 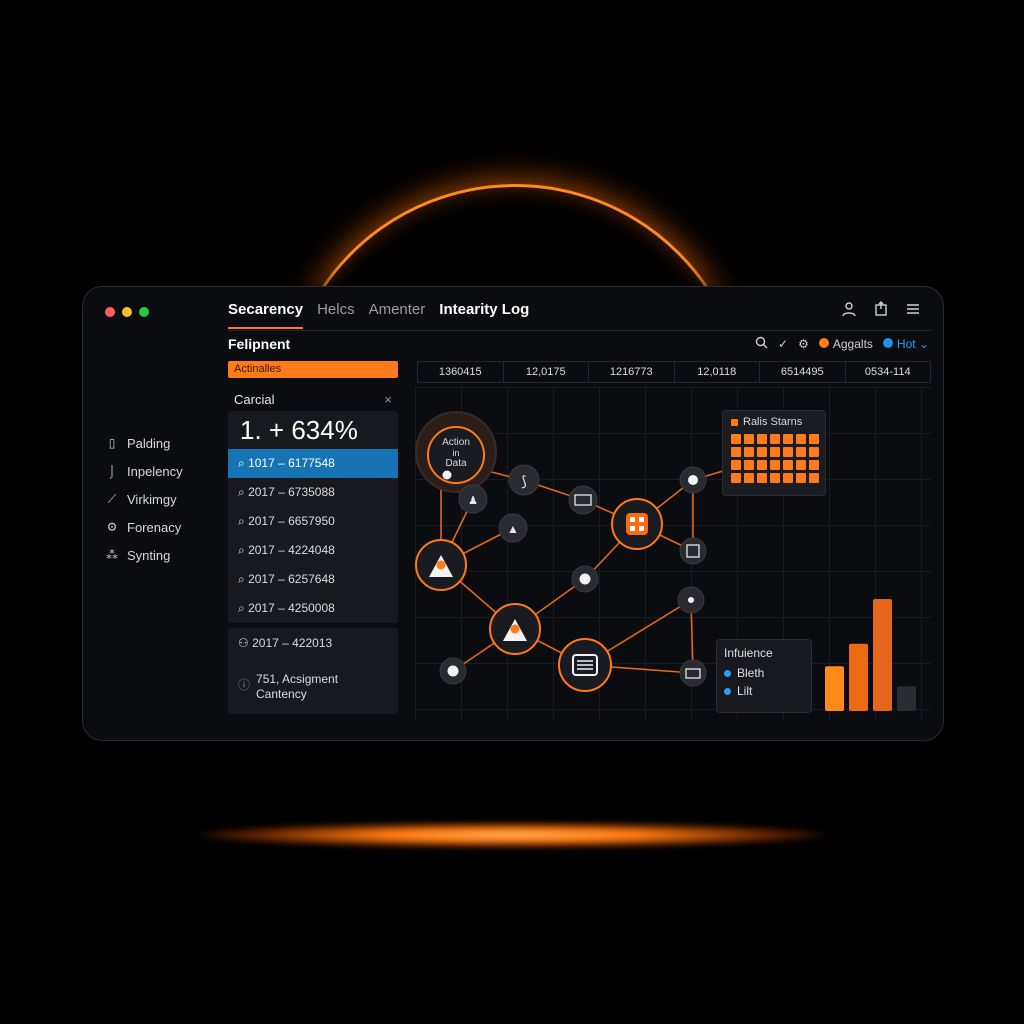 I want to click on heatmap-title-text: Ralis Starns, so click(x=773, y=422).